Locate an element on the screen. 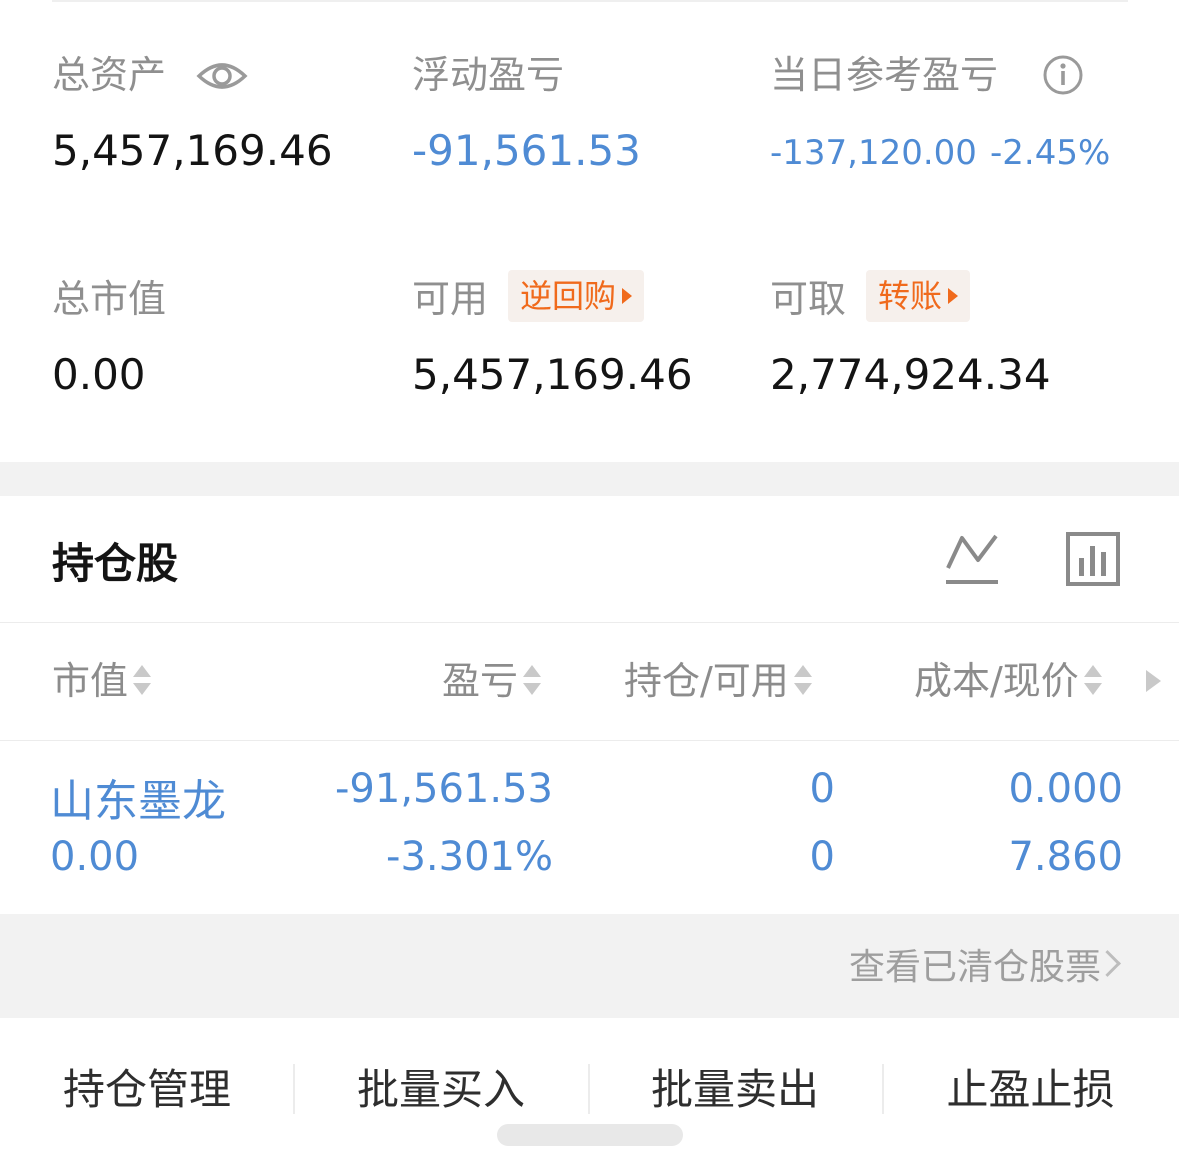  daily-pnl-label: 当日参考盈亏 is located at coordinates (884, 75).